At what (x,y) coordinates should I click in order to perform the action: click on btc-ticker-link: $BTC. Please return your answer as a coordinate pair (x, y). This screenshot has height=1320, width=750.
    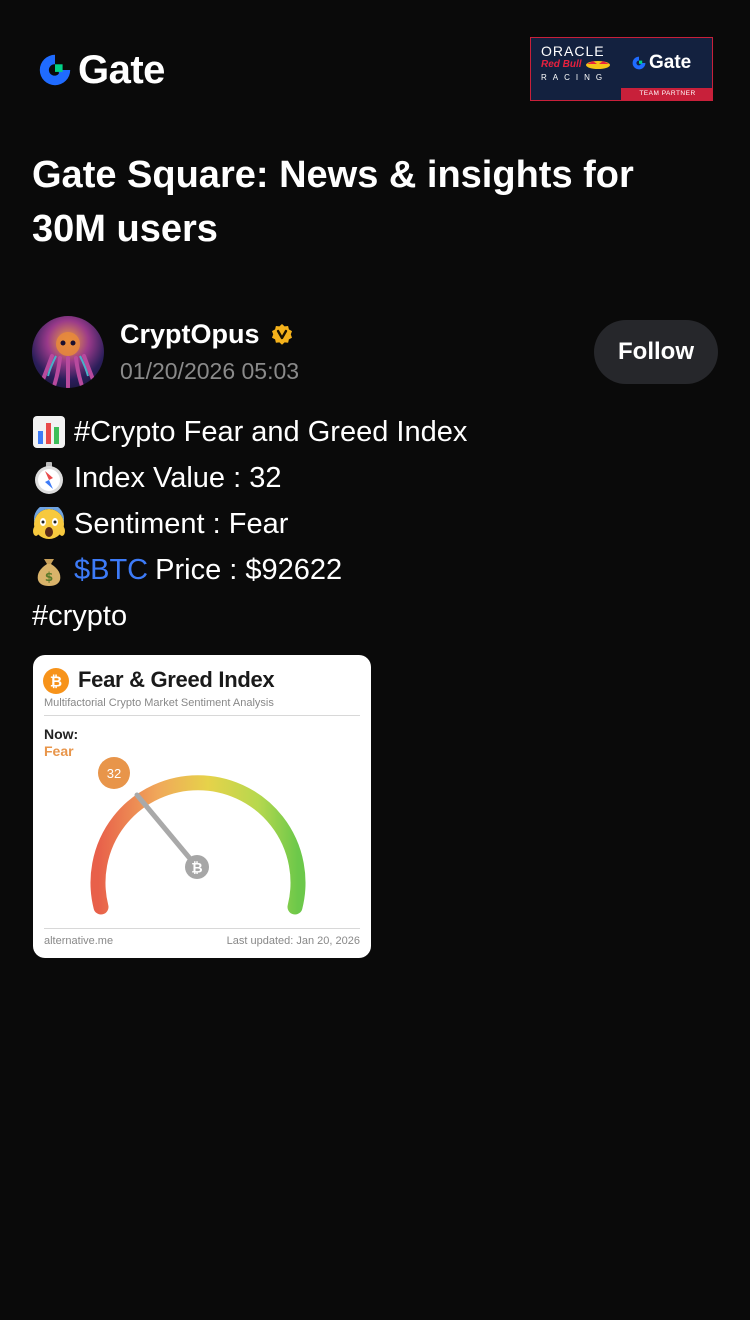
    Looking at the image, I should click on (111, 570).